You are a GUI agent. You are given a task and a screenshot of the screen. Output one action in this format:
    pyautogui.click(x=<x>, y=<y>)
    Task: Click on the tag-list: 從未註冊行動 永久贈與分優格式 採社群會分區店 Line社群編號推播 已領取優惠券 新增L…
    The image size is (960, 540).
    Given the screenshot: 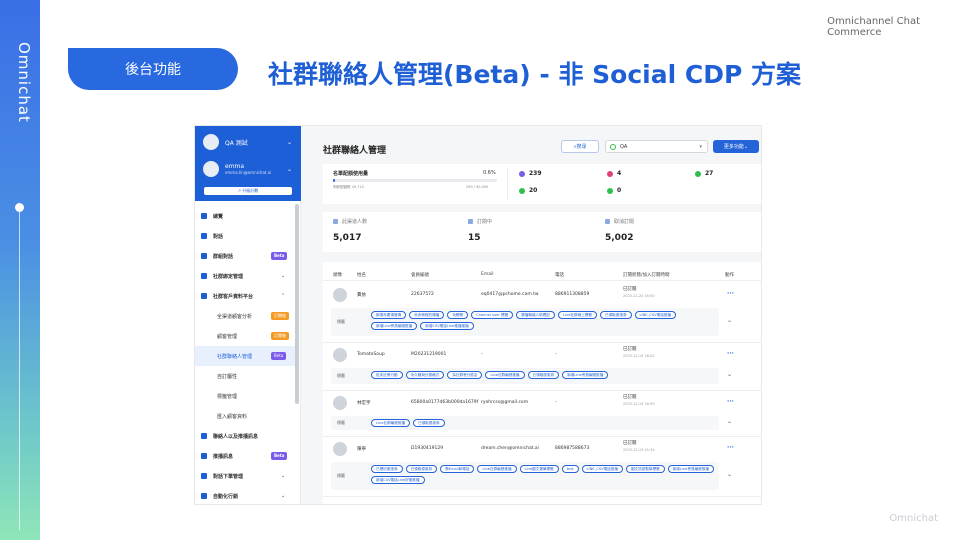 What is the action you would take?
    pyautogui.click(x=545, y=375)
    